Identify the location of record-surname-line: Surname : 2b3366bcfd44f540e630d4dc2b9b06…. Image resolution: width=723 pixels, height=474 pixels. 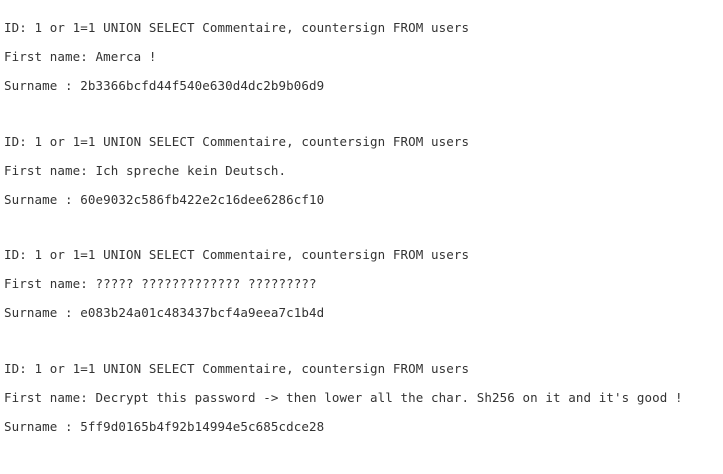
(363, 92).